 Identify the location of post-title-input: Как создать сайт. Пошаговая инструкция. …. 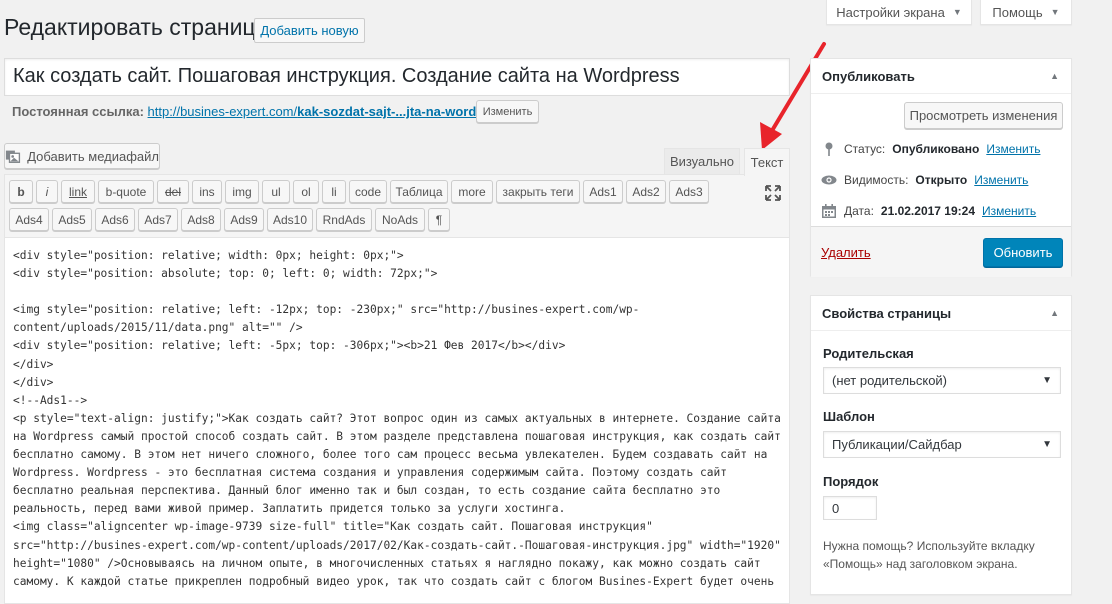
(397, 77).